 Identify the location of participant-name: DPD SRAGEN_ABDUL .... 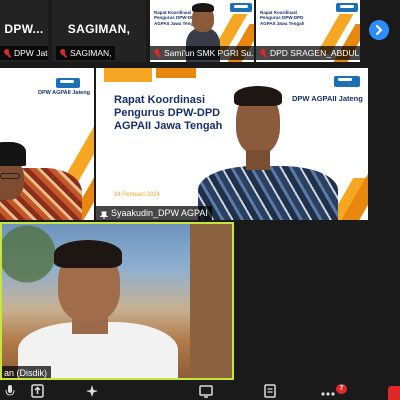
(315, 53).